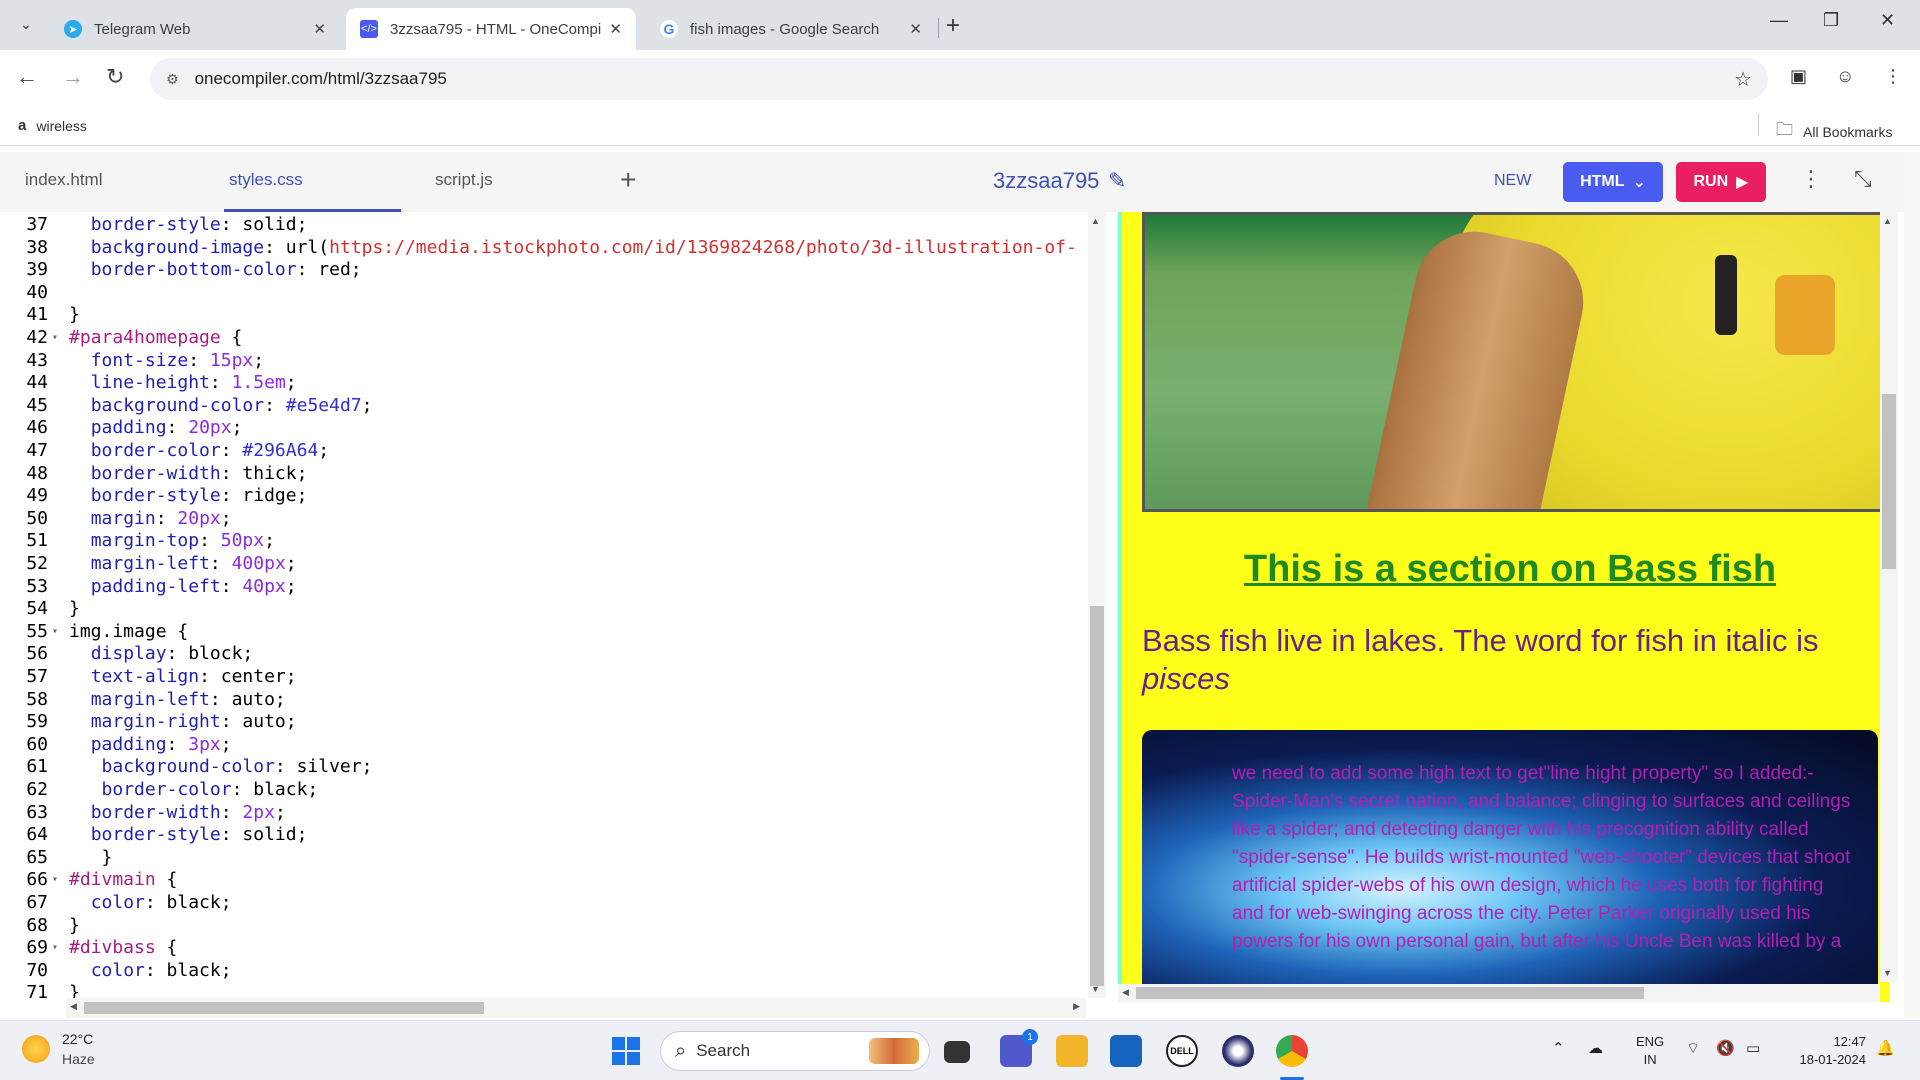  I want to click on code-line: 58 margin-left: auto;, so click(543, 700).